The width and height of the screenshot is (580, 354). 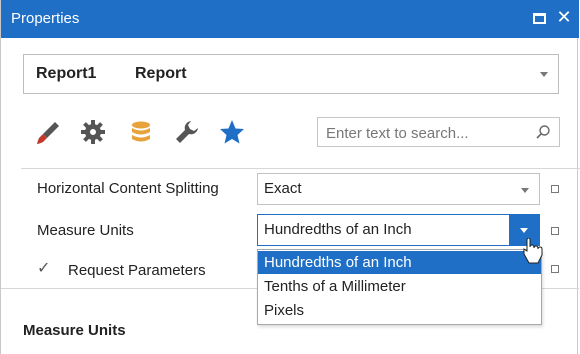 I want to click on search-box, so click(x=438, y=132).